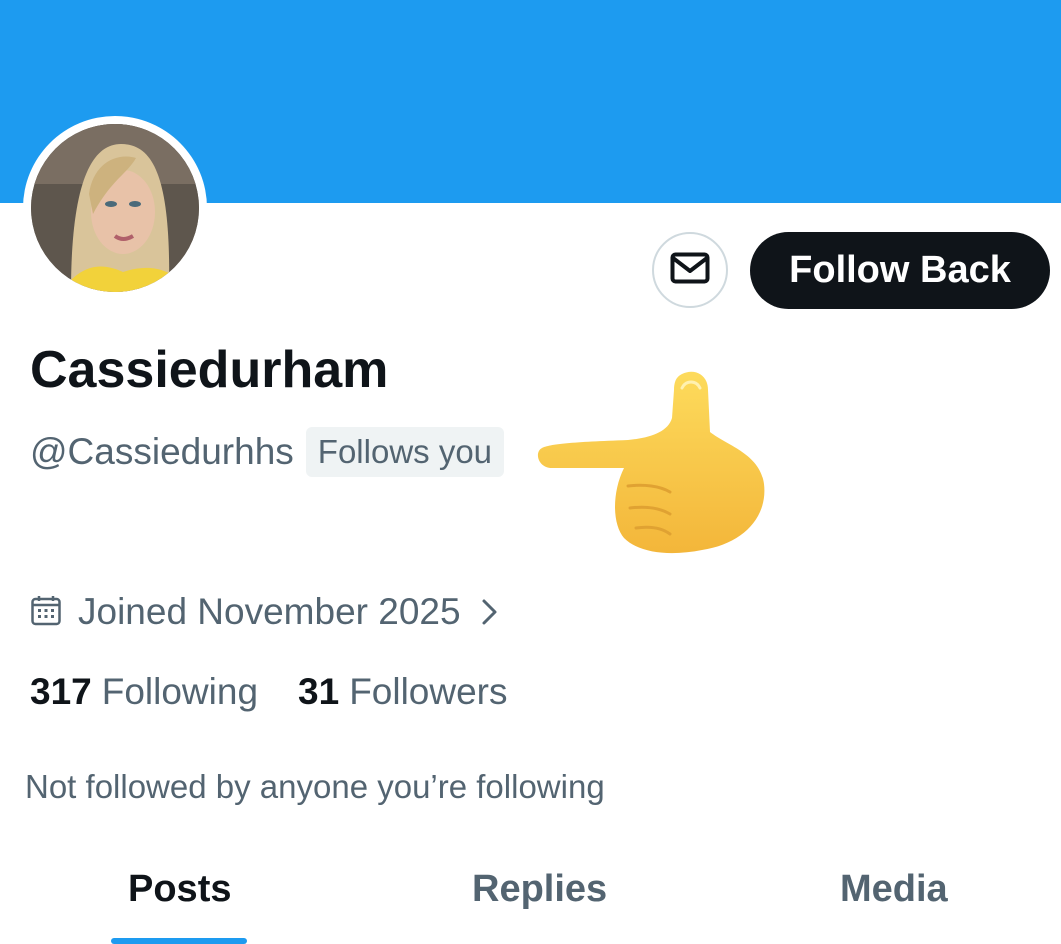  Describe the element at coordinates (490, 612) in the screenshot. I see `chevron-right-icon` at that location.